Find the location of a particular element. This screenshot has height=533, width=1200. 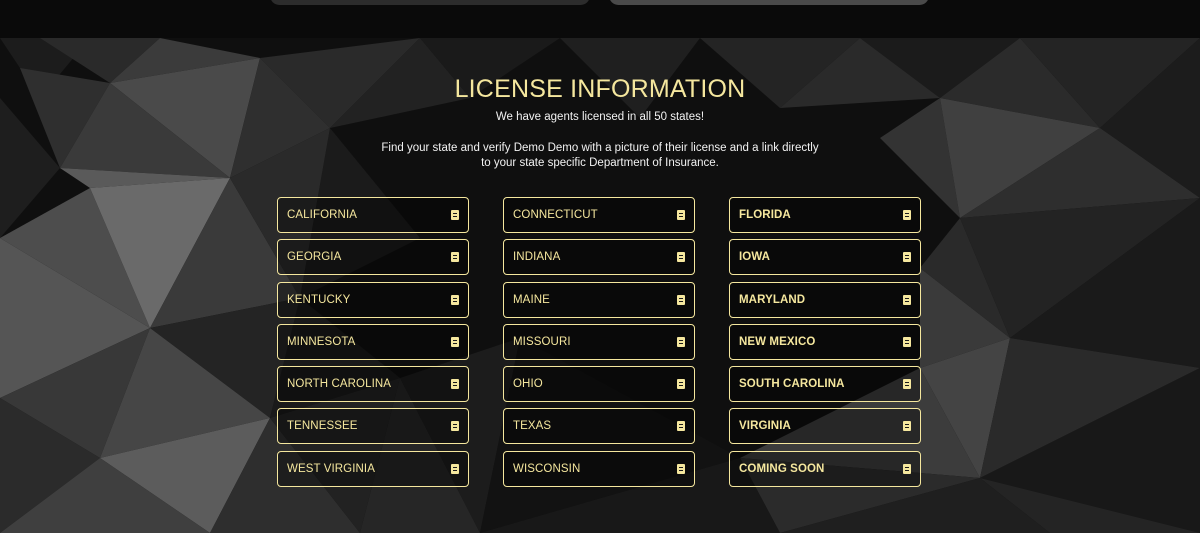

state-label: COMING SOON is located at coordinates (782, 468).